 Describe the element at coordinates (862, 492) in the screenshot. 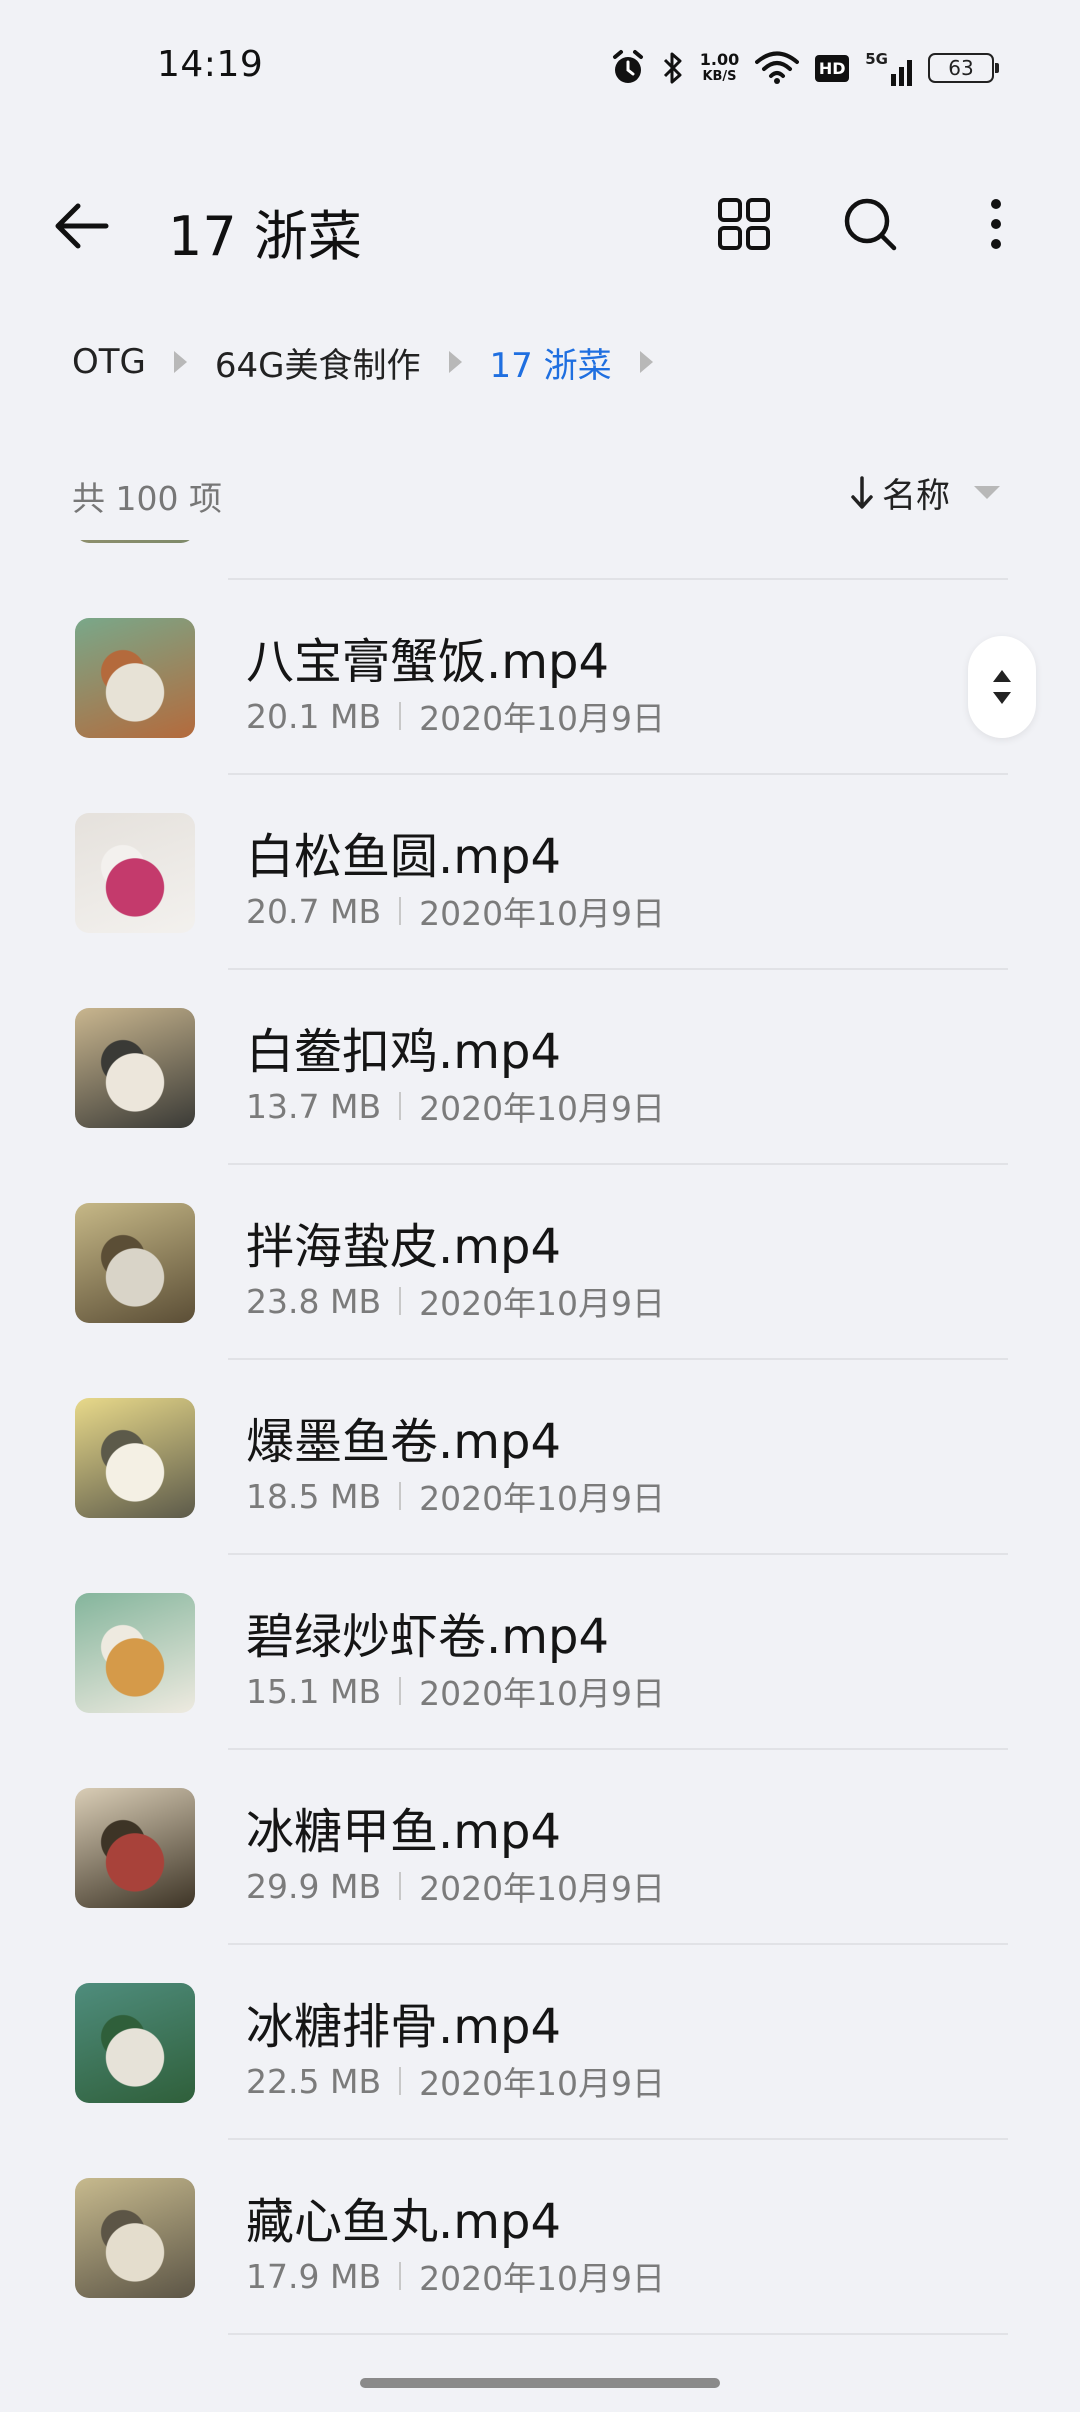

I see `sort-direction-icon` at that location.